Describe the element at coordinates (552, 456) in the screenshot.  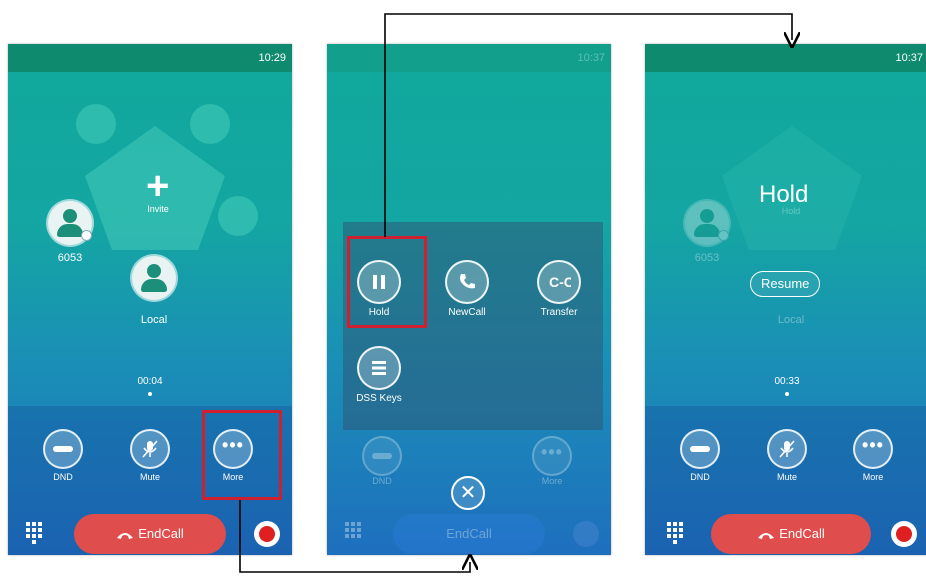
I see `more-button-dimmed: •••` at that location.